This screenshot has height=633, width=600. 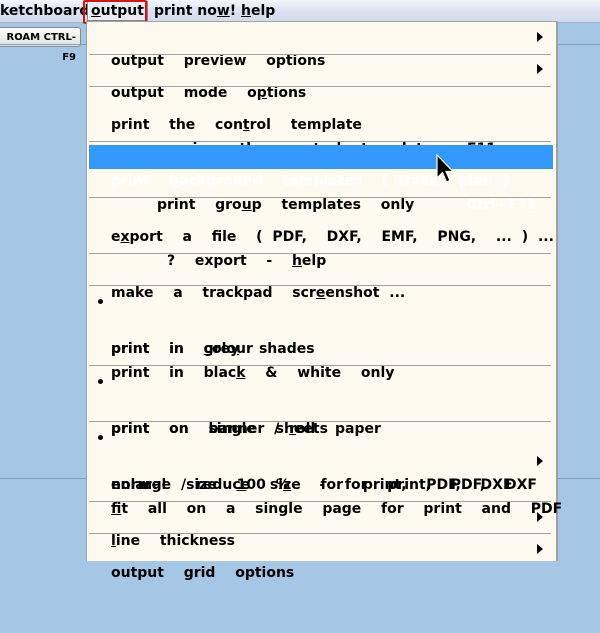 What do you see at coordinates (321, 191) in the screenshot?
I see `menu-item-print-group-templates: print group templates only` at bounding box center [321, 191].